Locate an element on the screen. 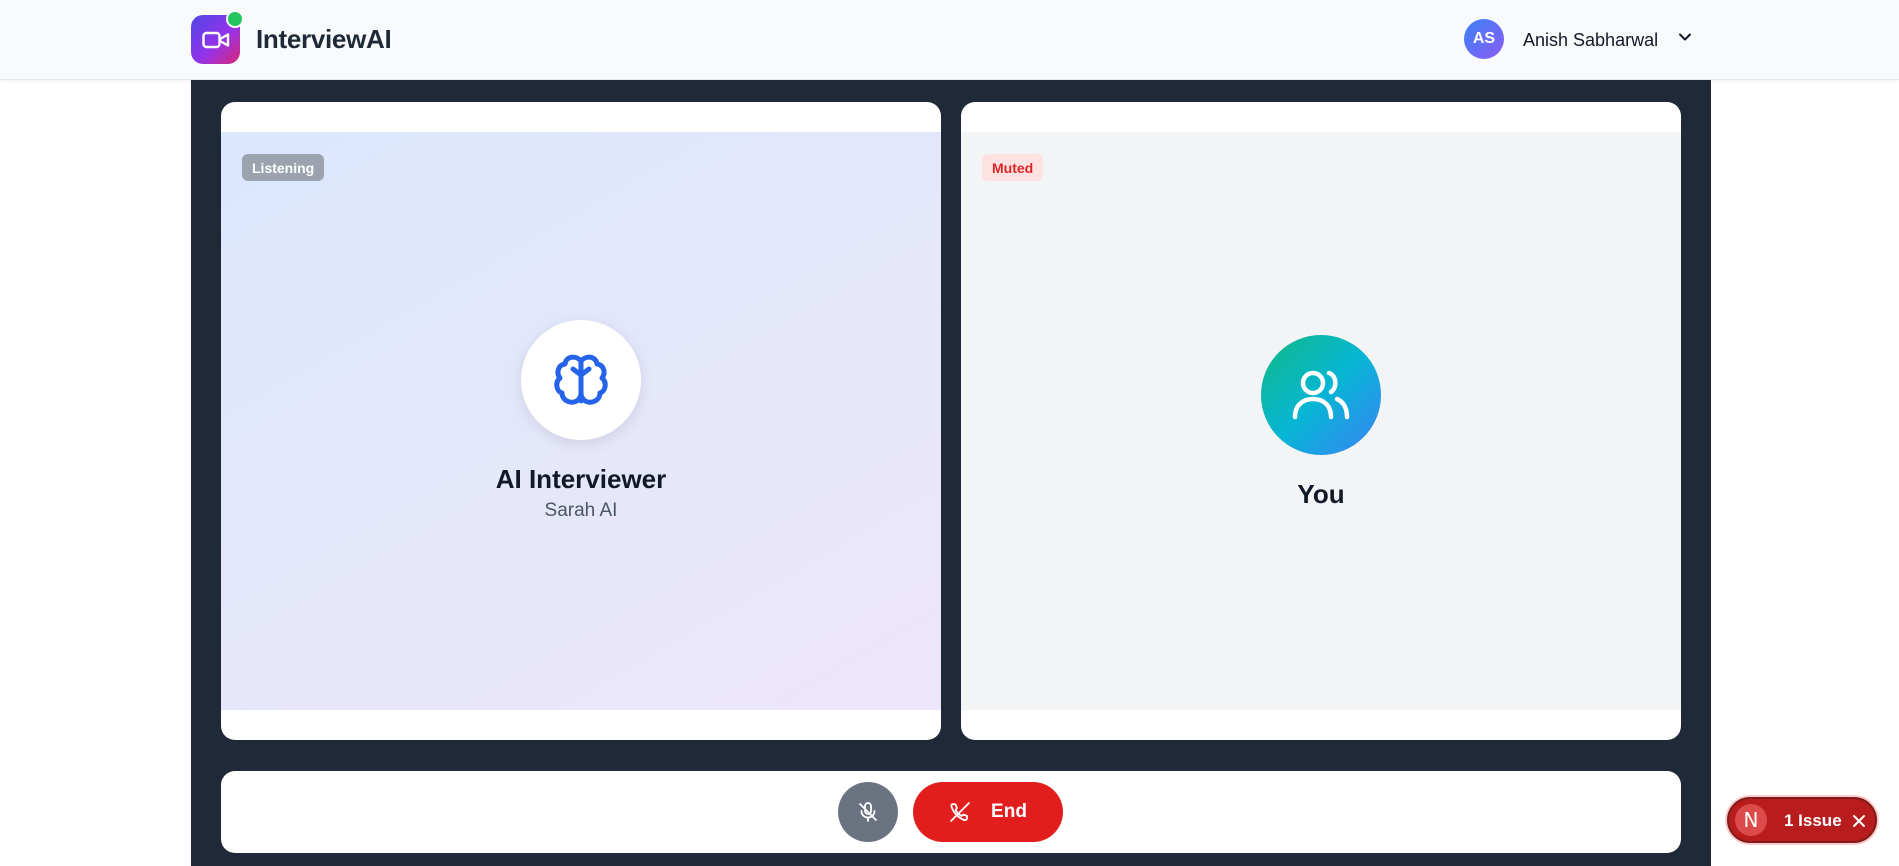 The image size is (1899, 866). mic-off-icon is located at coordinates (868, 812).